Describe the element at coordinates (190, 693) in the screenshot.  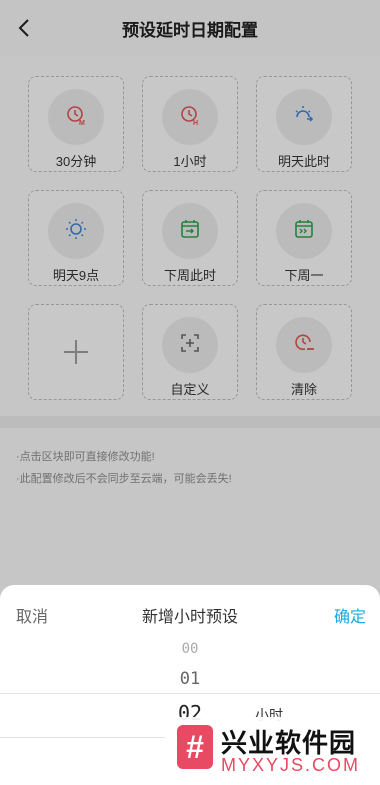
I see `picker-line-top` at that location.